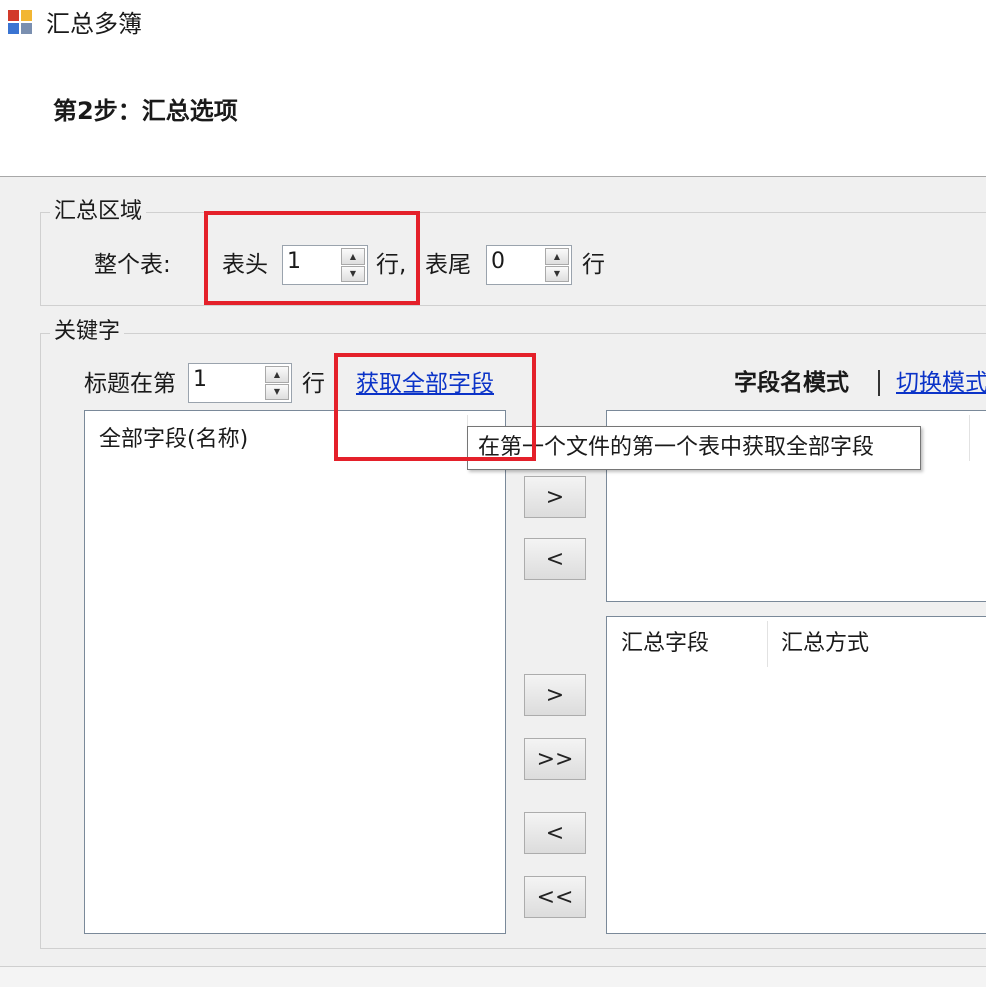 Image resolution: width=986 pixels, height=987 pixels. Describe the element at coordinates (98, 212) in the screenshot. I see `summary-area-legend: 汇总区域` at that location.